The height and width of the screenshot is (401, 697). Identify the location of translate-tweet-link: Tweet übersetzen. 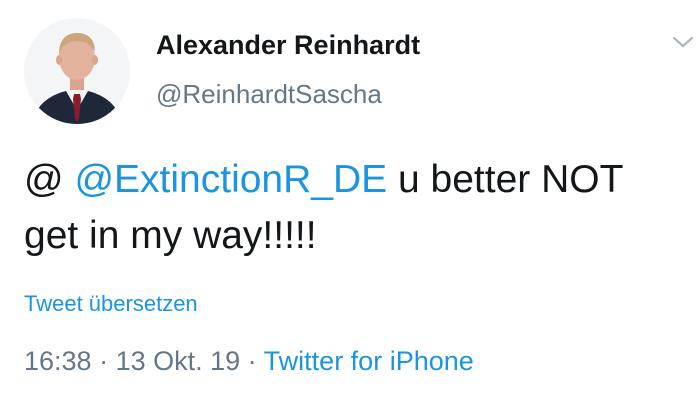
(111, 304).